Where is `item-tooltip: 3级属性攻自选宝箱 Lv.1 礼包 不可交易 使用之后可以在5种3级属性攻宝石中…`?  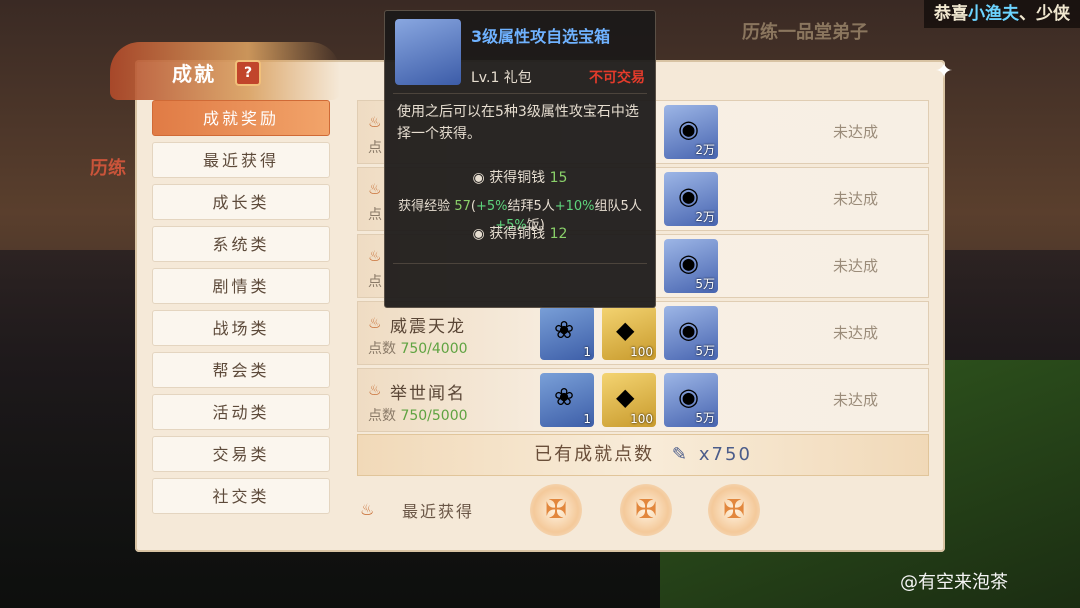 item-tooltip: 3级属性攻自选宝箱 Lv.1 礼包 不可交易 使用之后可以在5种3级属性攻宝石中… is located at coordinates (520, 159).